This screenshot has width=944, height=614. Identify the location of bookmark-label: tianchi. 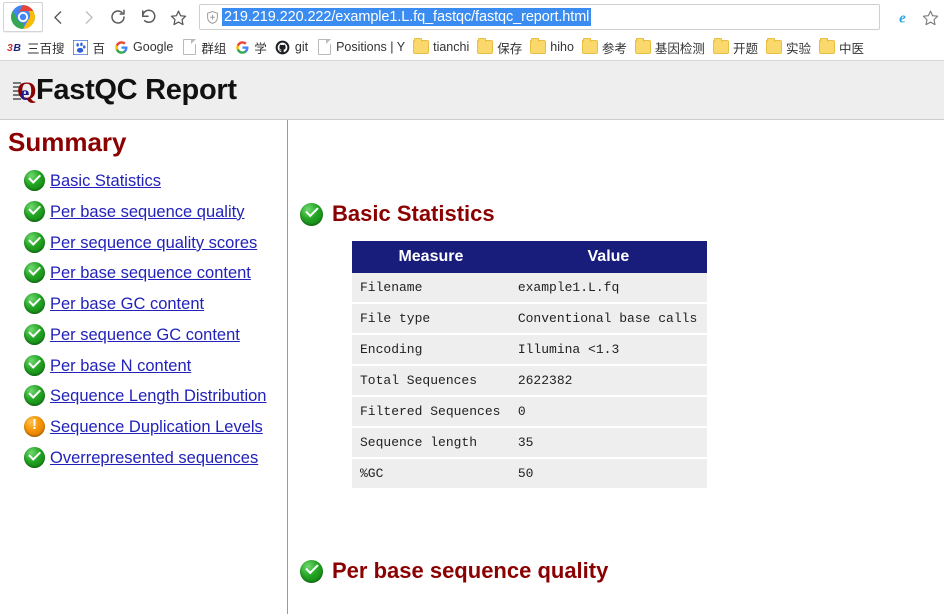
(451, 47).